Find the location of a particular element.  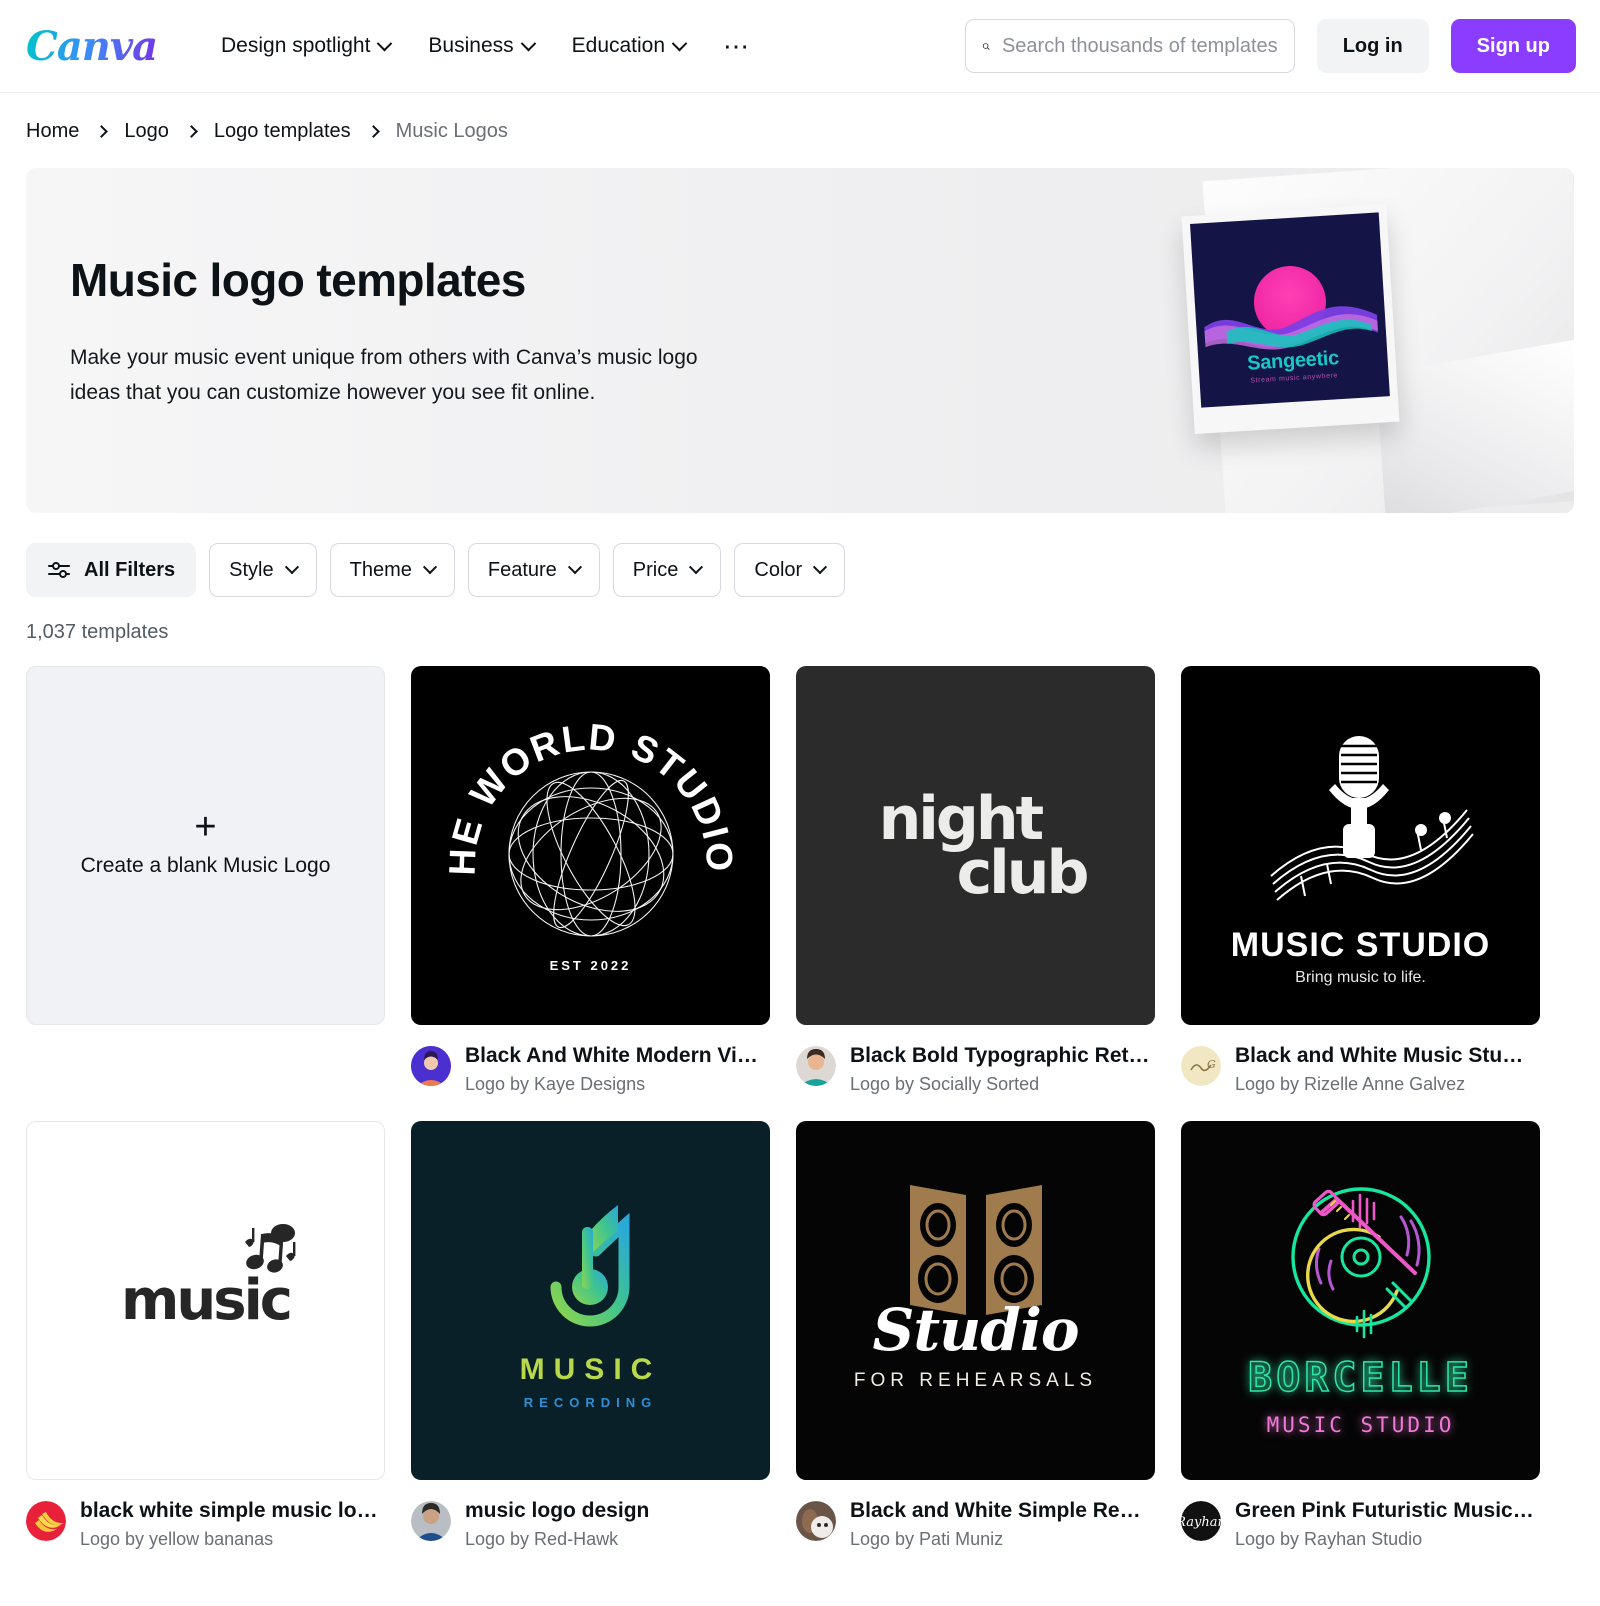

template-author: Logo by yellow bananas is located at coordinates (177, 1539).